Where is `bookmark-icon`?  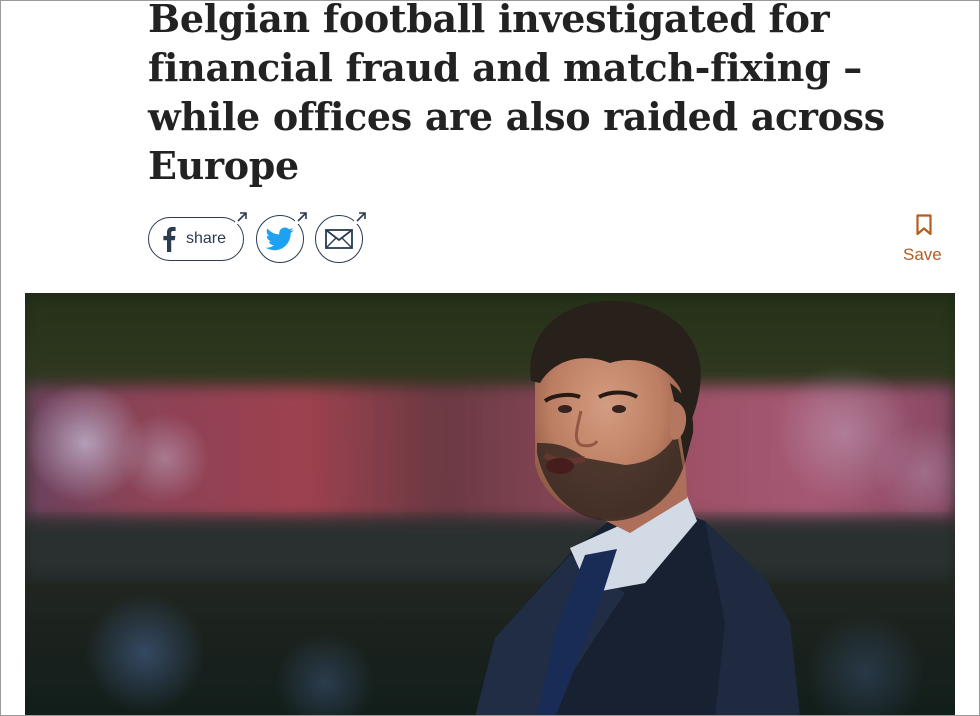 bookmark-icon is located at coordinates (924, 225).